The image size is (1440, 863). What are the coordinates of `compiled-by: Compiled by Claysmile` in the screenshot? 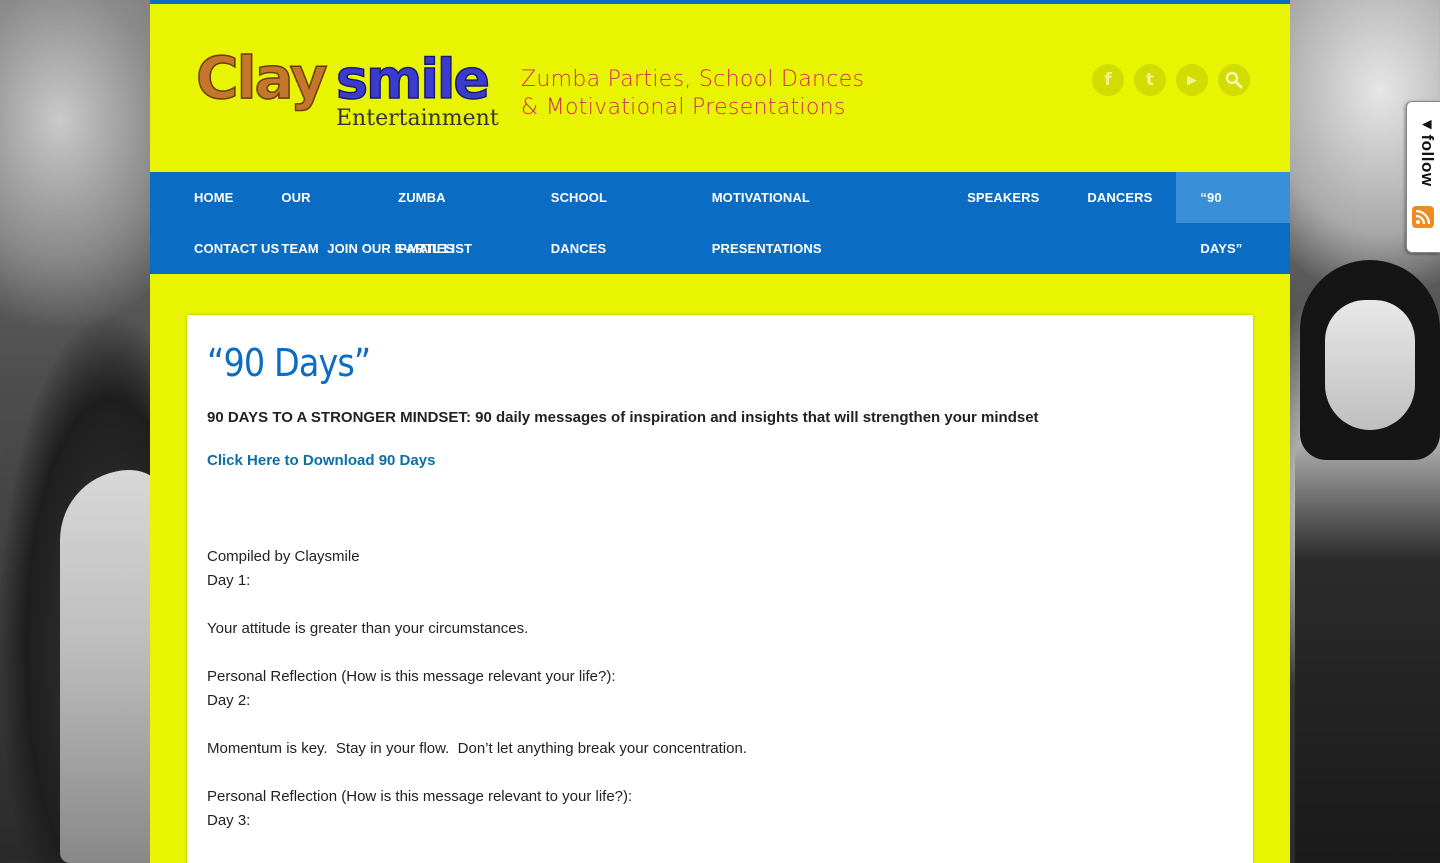 It's located at (283, 556).